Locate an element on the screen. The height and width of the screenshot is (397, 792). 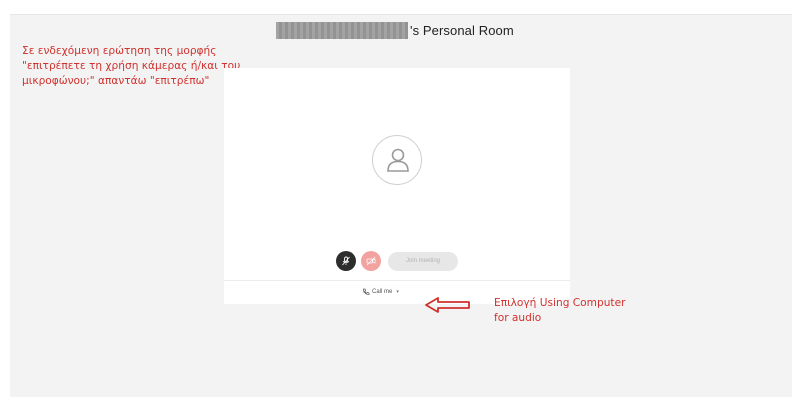
call-me-label: Call me is located at coordinates (382, 292).